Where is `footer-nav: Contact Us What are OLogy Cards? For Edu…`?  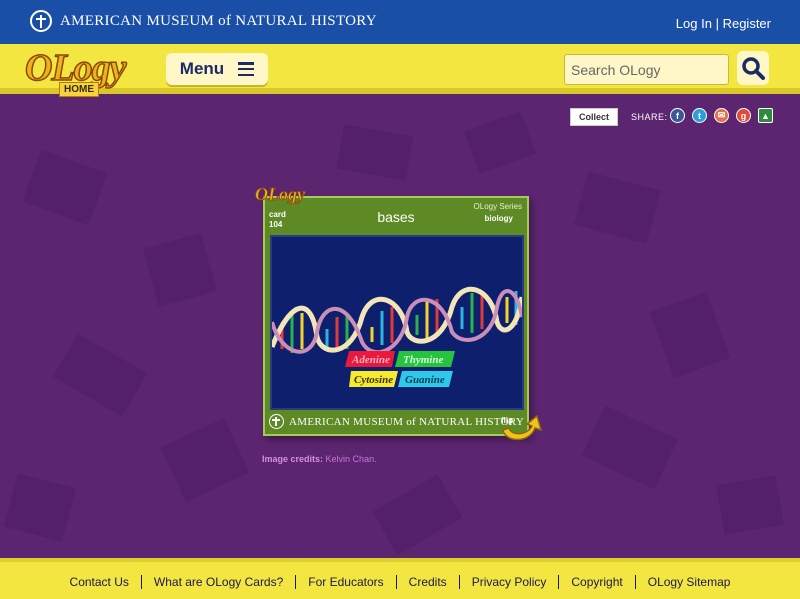 footer-nav: Contact Us What are OLogy Cards? For Edu… is located at coordinates (400, 582).